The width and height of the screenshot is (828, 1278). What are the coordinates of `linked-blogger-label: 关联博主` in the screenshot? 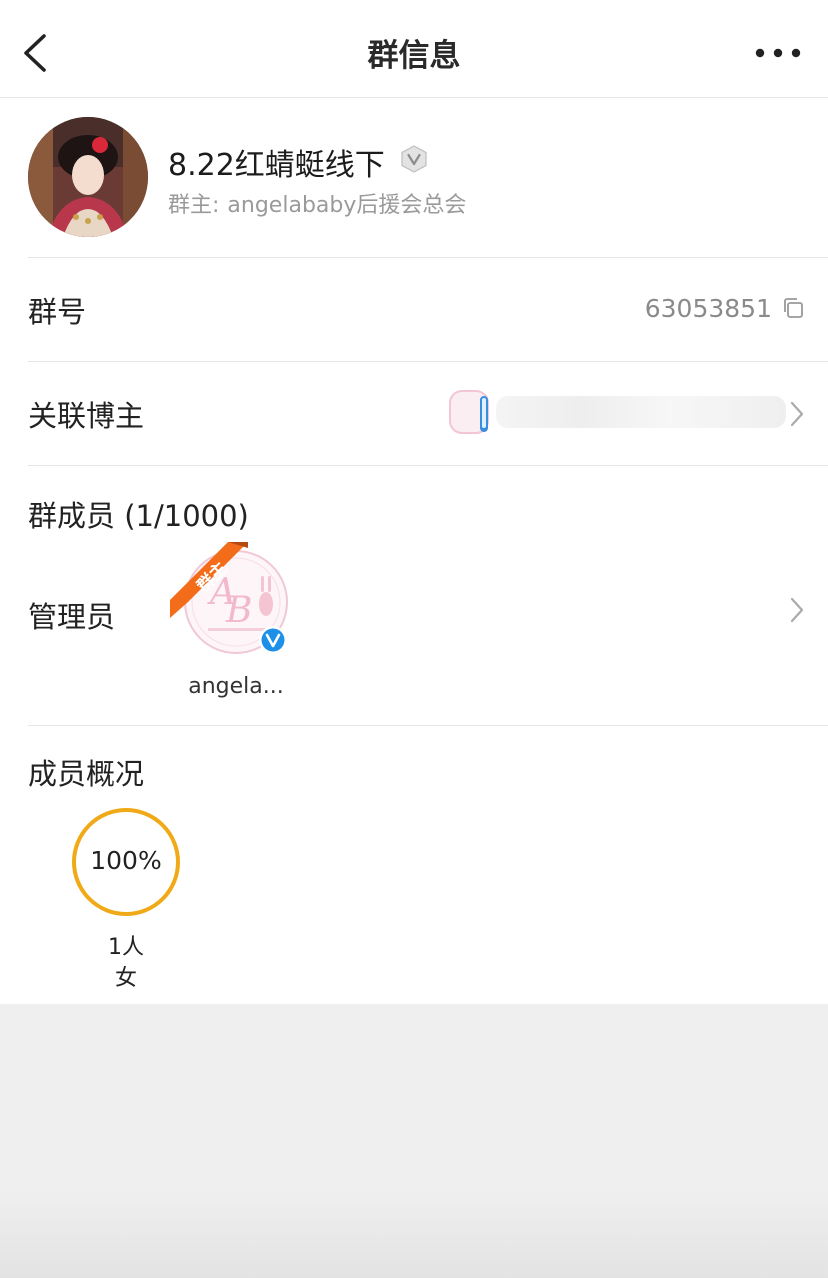 It's located at (86, 416).